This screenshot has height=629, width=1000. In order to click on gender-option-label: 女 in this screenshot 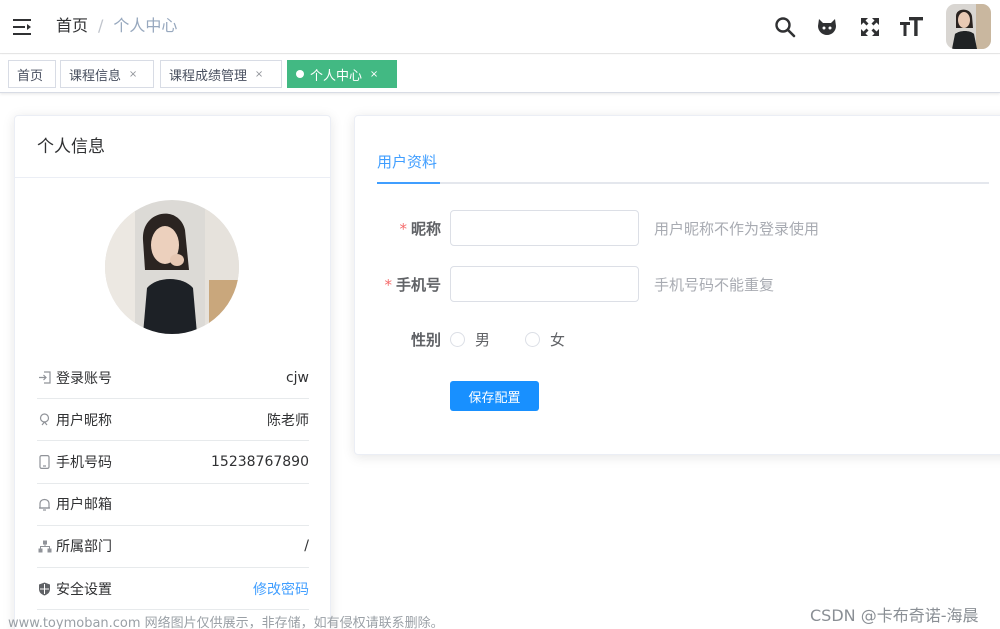, I will do `click(558, 339)`.